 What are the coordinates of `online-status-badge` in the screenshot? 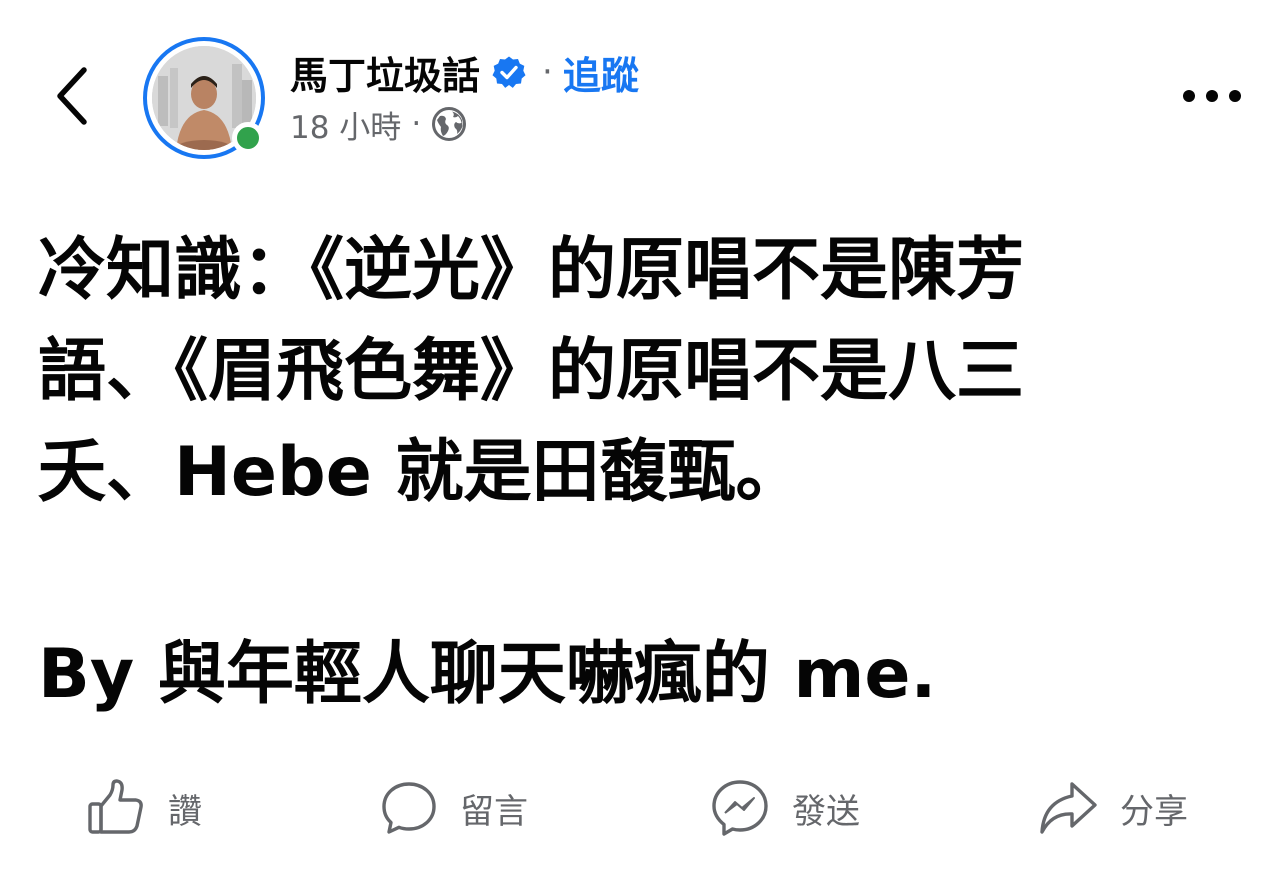 It's located at (248, 138).